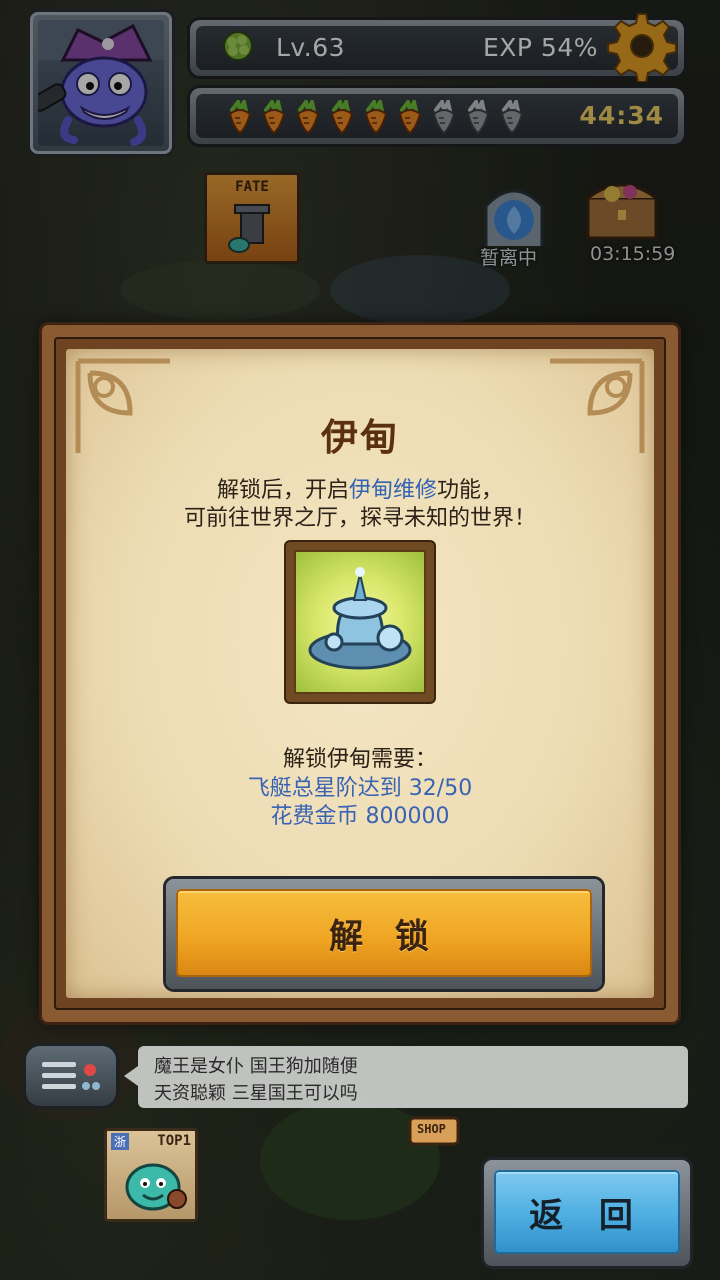 The image size is (720, 1280). What do you see at coordinates (156, 1187) in the screenshot?
I see `fish-mascot-icon` at bounding box center [156, 1187].